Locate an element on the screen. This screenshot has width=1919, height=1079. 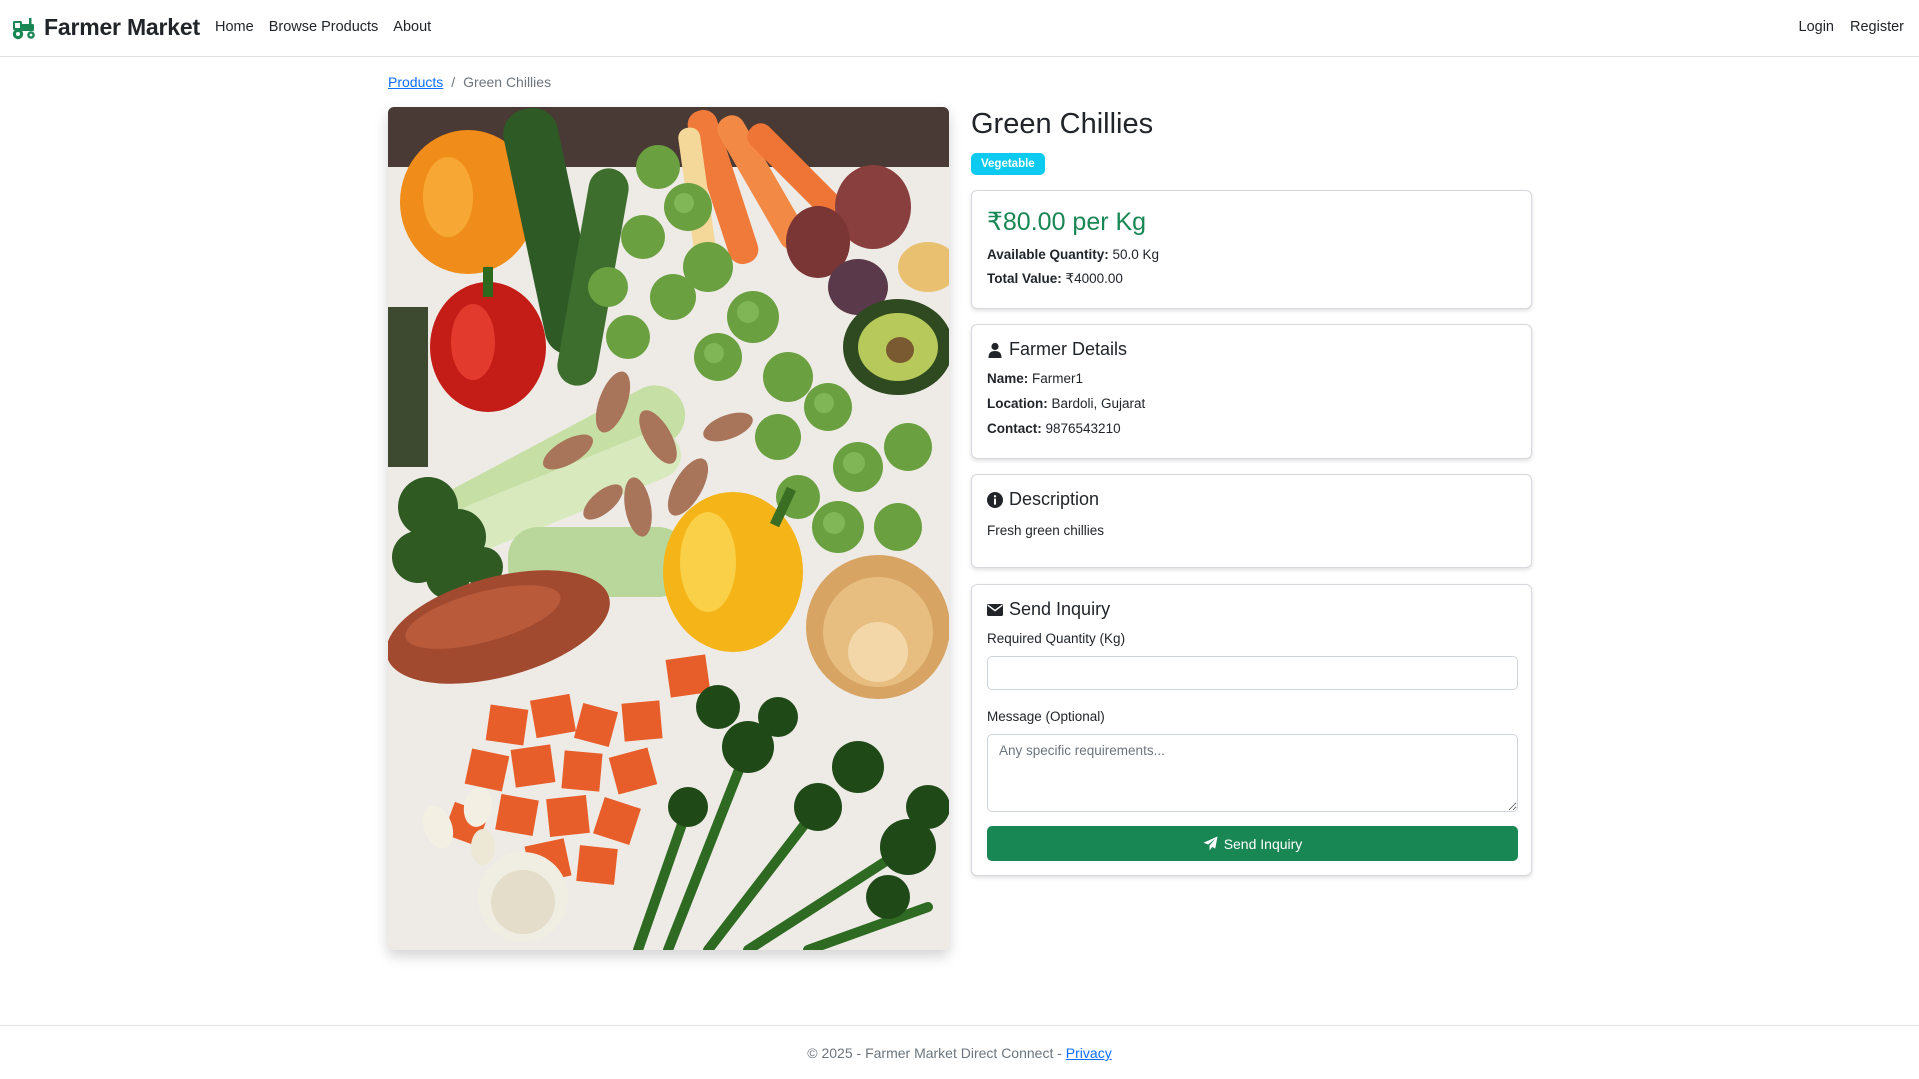
breadcrumb-current: Green Chillies is located at coordinates (507, 82).